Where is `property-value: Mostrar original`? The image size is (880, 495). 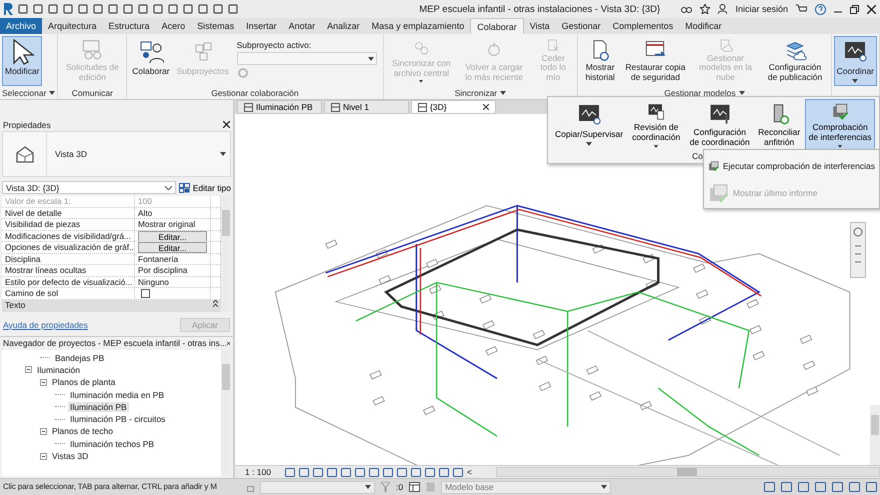 property-value: Mostrar original is located at coordinates (167, 224).